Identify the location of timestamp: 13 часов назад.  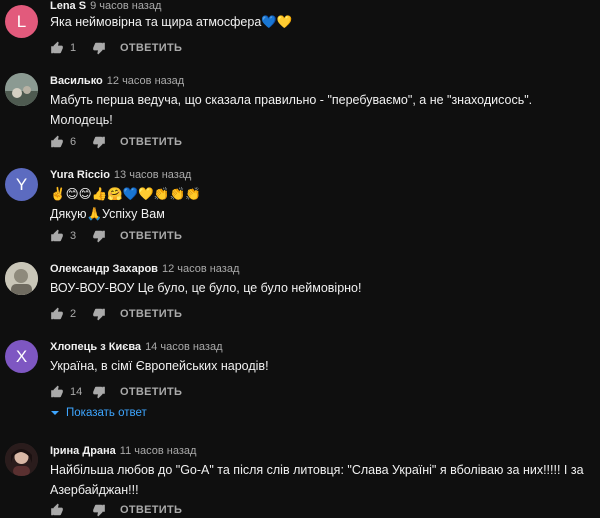
(152, 175).